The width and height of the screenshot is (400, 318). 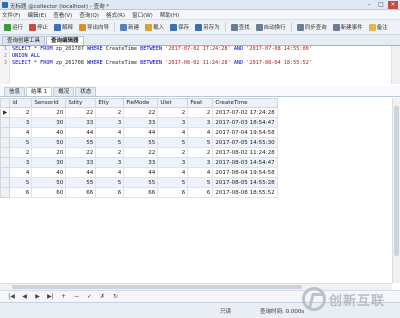 I want to click on scroll-thumb, so click(x=157, y=287).